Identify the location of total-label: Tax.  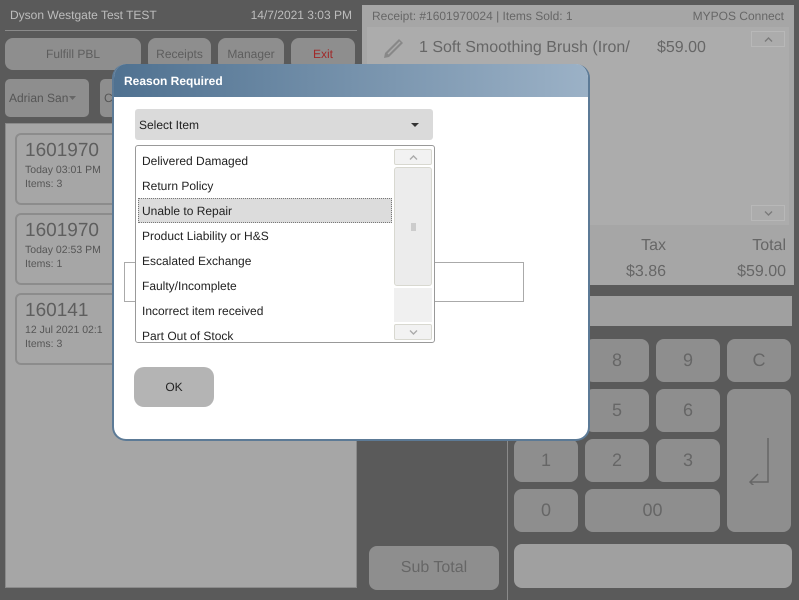
(653, 246).